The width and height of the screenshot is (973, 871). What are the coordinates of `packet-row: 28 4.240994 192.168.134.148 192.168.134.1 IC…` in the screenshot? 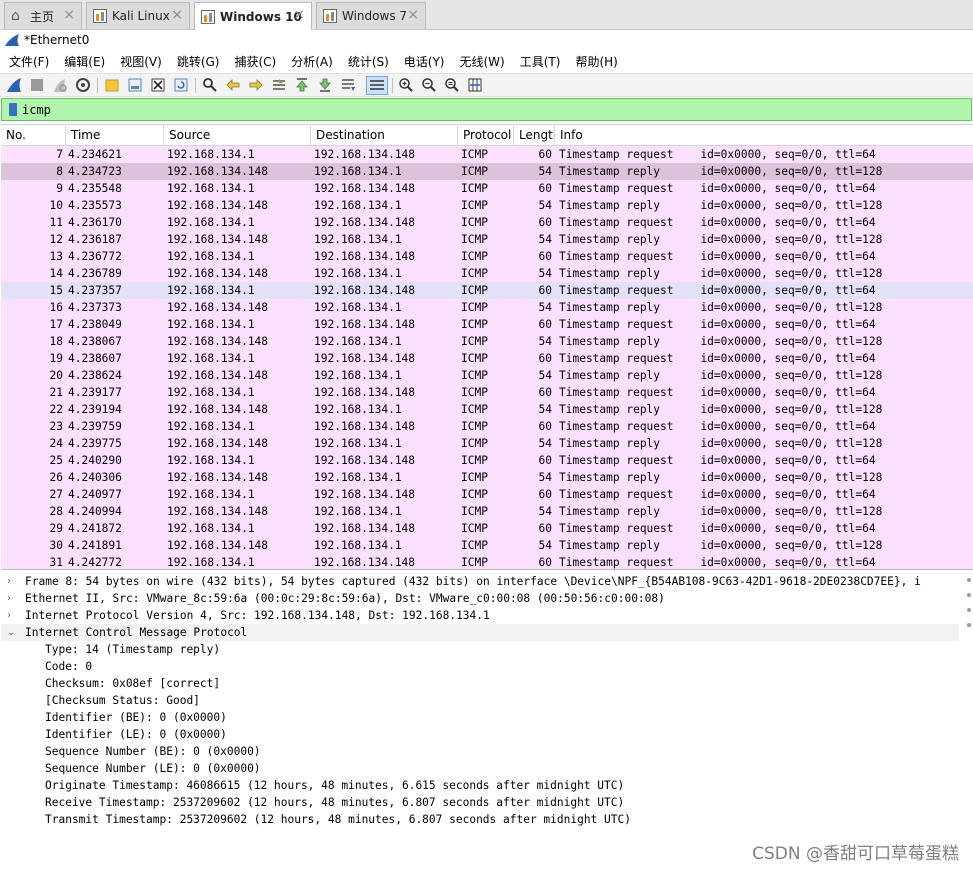 It's located at (487, 511).